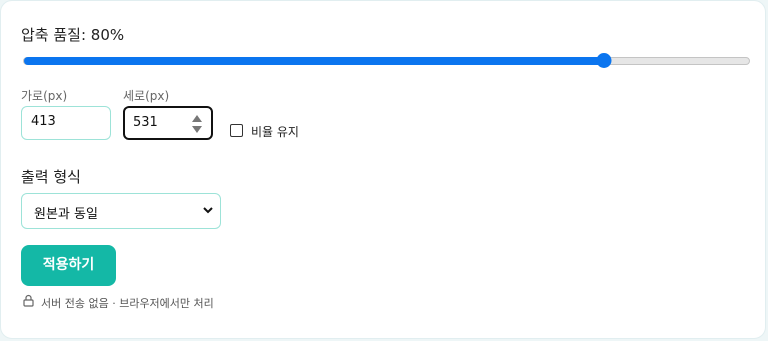  I want to click on number-spinner-icon, so click(197, 124).